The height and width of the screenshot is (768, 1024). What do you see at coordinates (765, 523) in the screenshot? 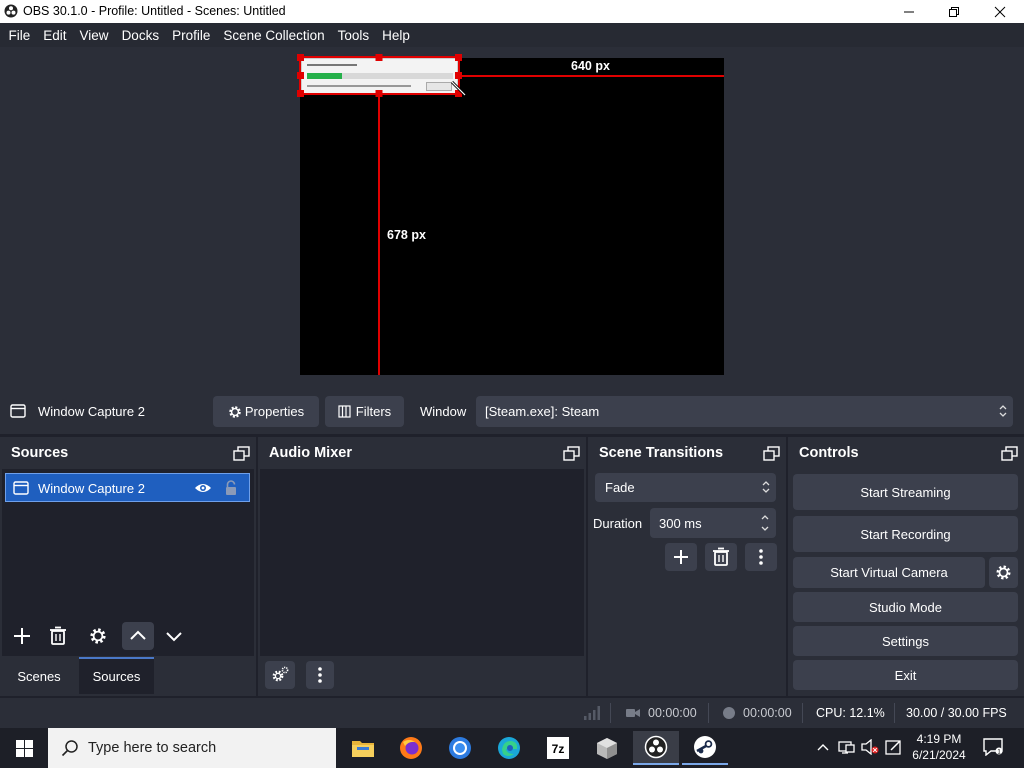
I see `spin-arrows-icon` at bounding box center [765, 523].